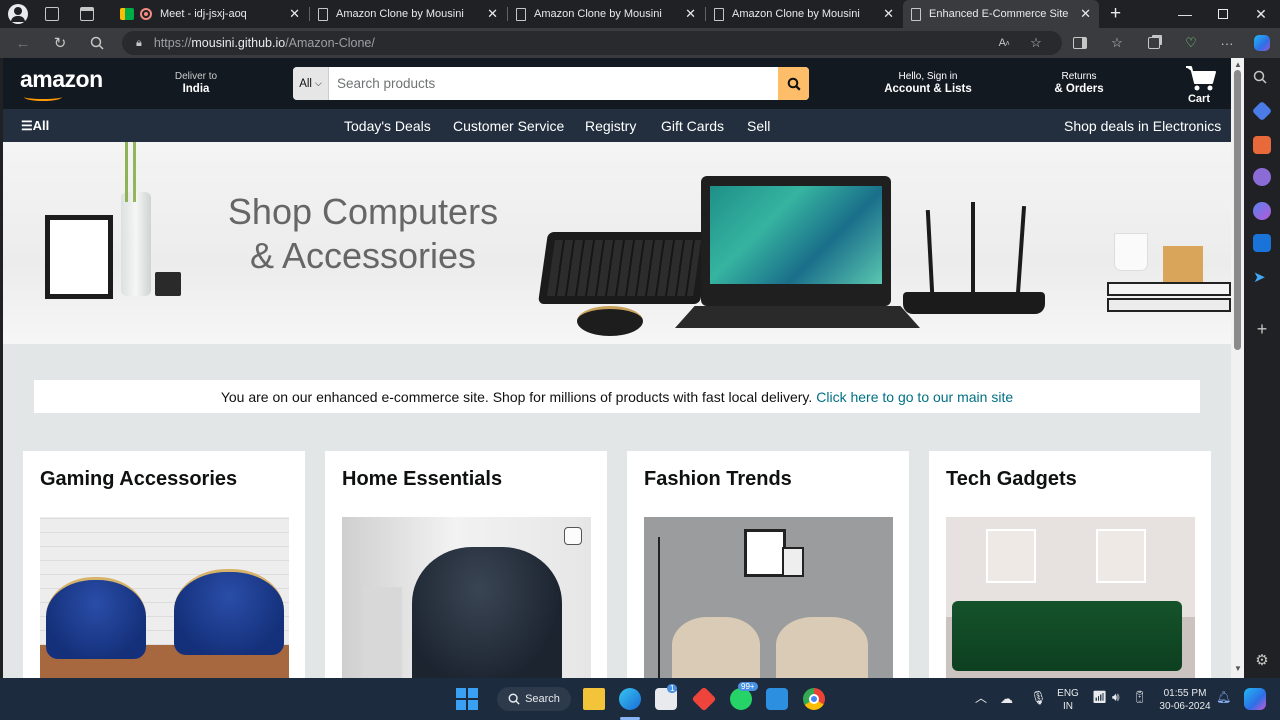 The height and width of the screenshot is (720, 1280). What do you see at coordinates (210, 14) in the screenshot?
I see `tab-meet: Meet - idj-jsxj-aoq ✕` at bounding box center [210, 14].